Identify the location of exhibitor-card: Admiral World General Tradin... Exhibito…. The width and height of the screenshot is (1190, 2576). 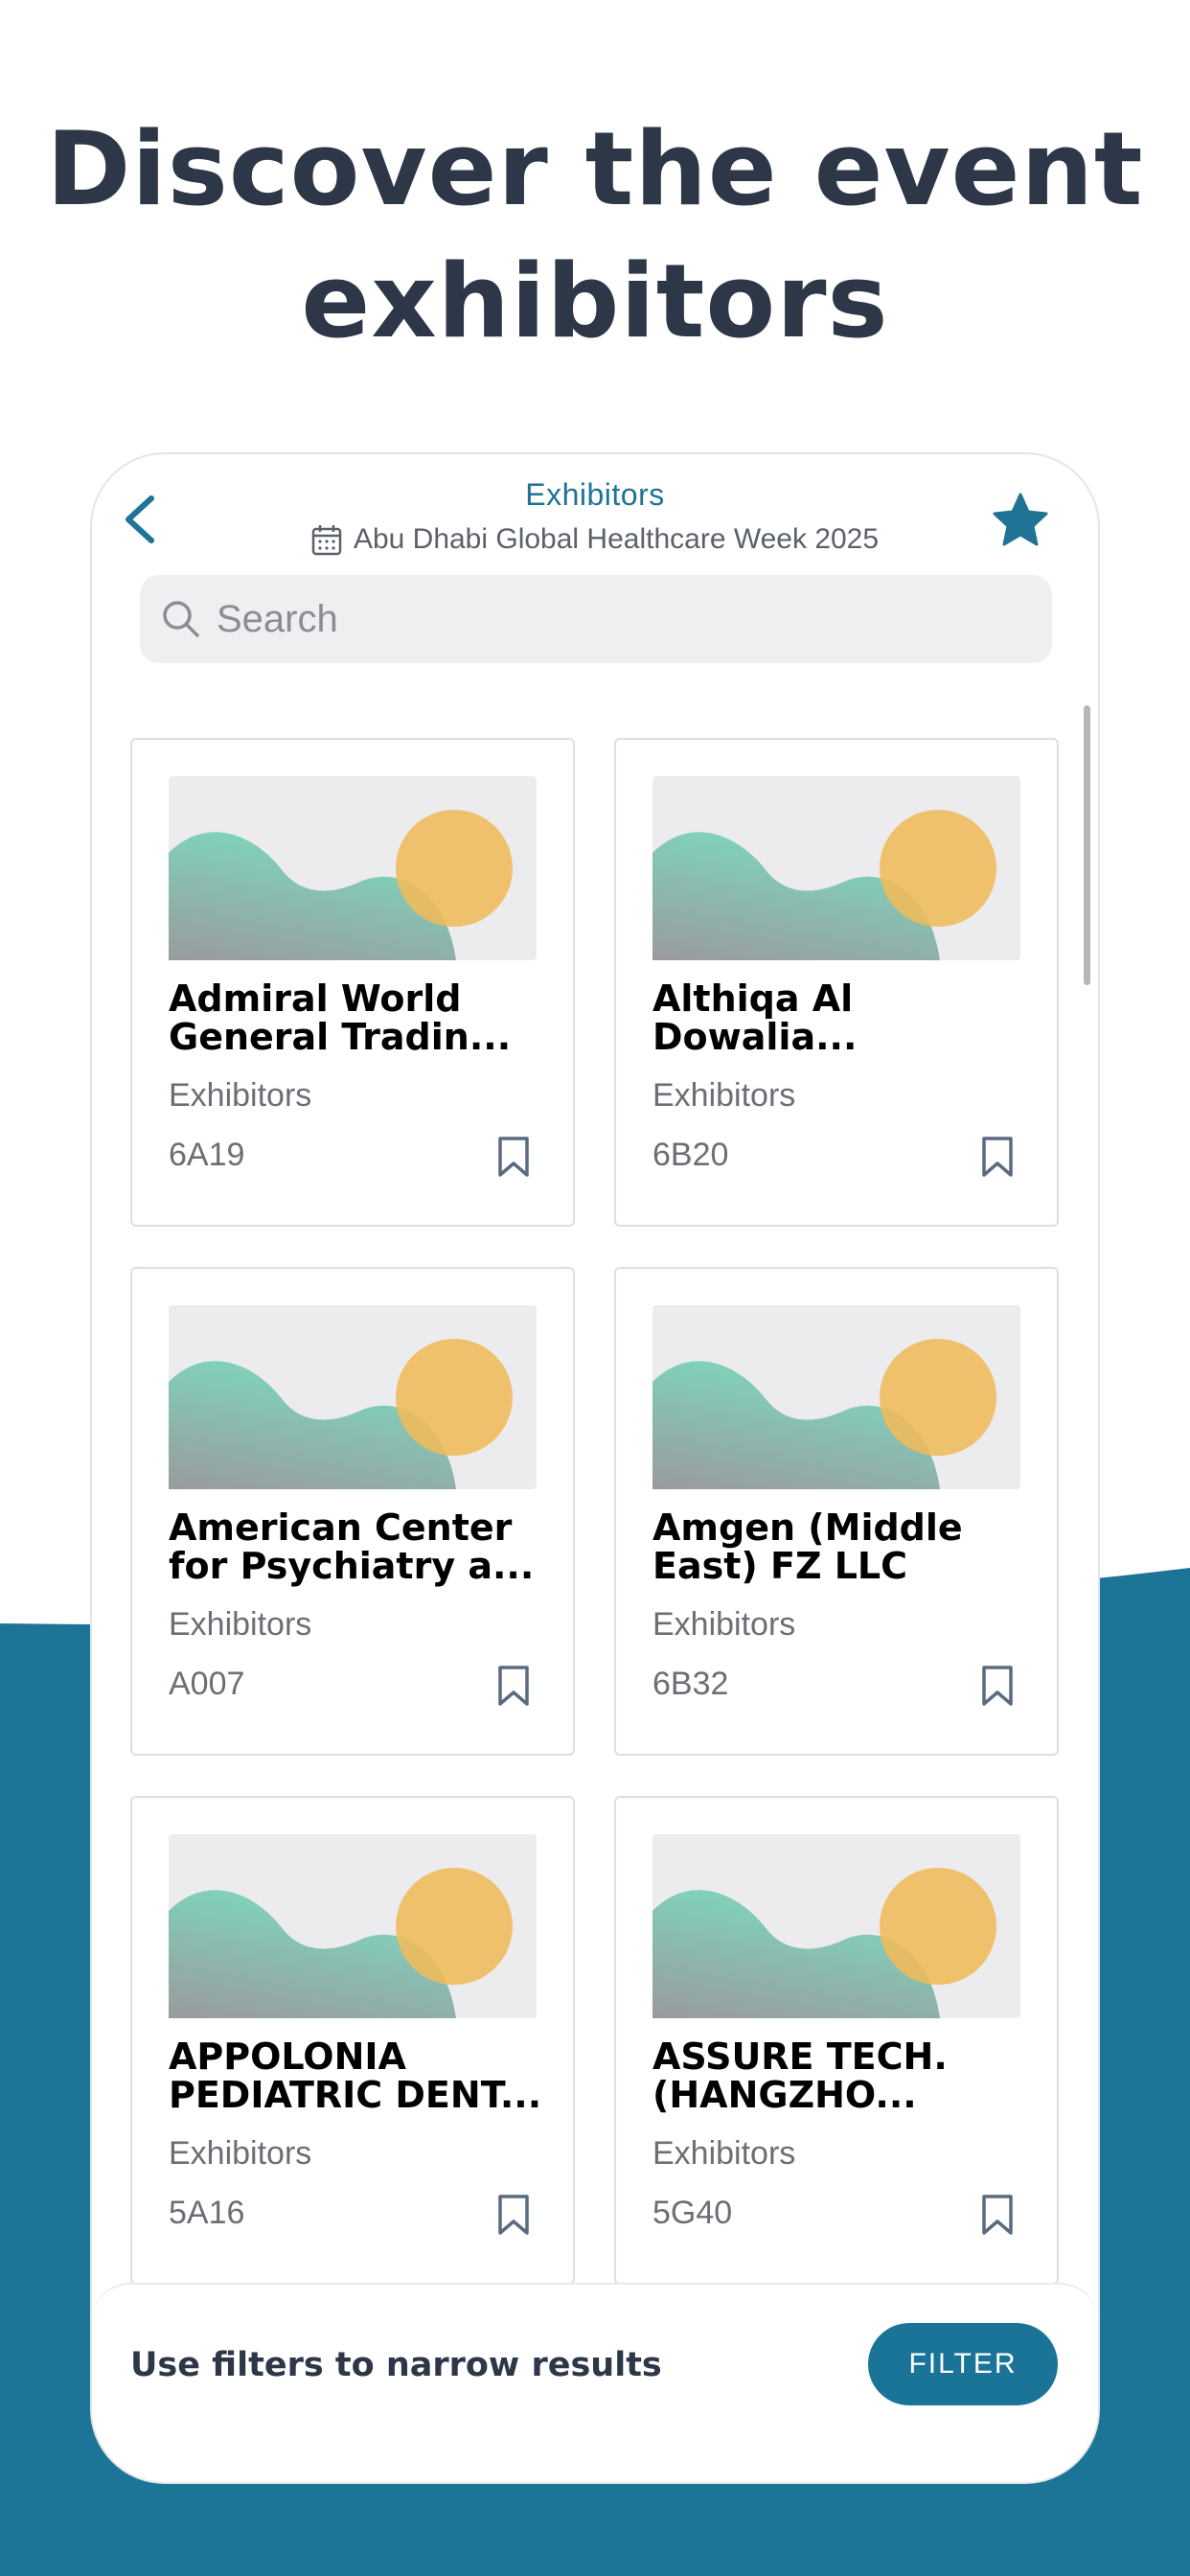
(352, 982).